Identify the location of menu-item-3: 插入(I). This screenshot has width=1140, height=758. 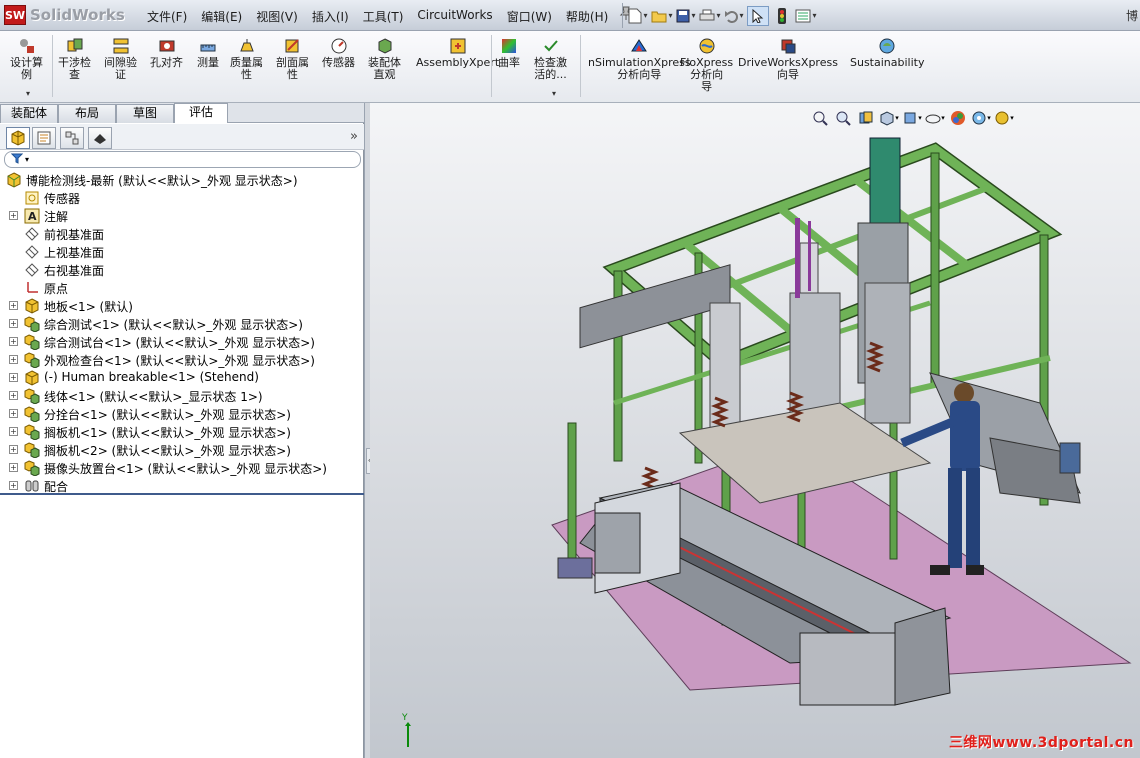
(330, 16).